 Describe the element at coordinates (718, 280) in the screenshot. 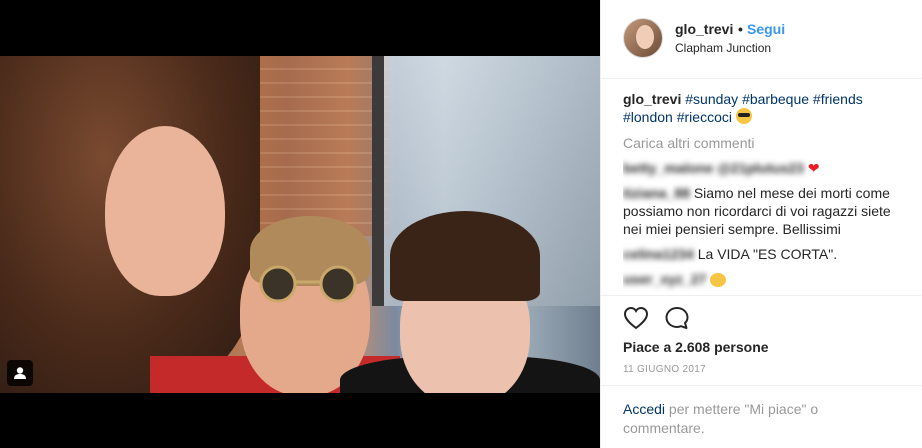

I see `yellow-emoji-icon` at that location.